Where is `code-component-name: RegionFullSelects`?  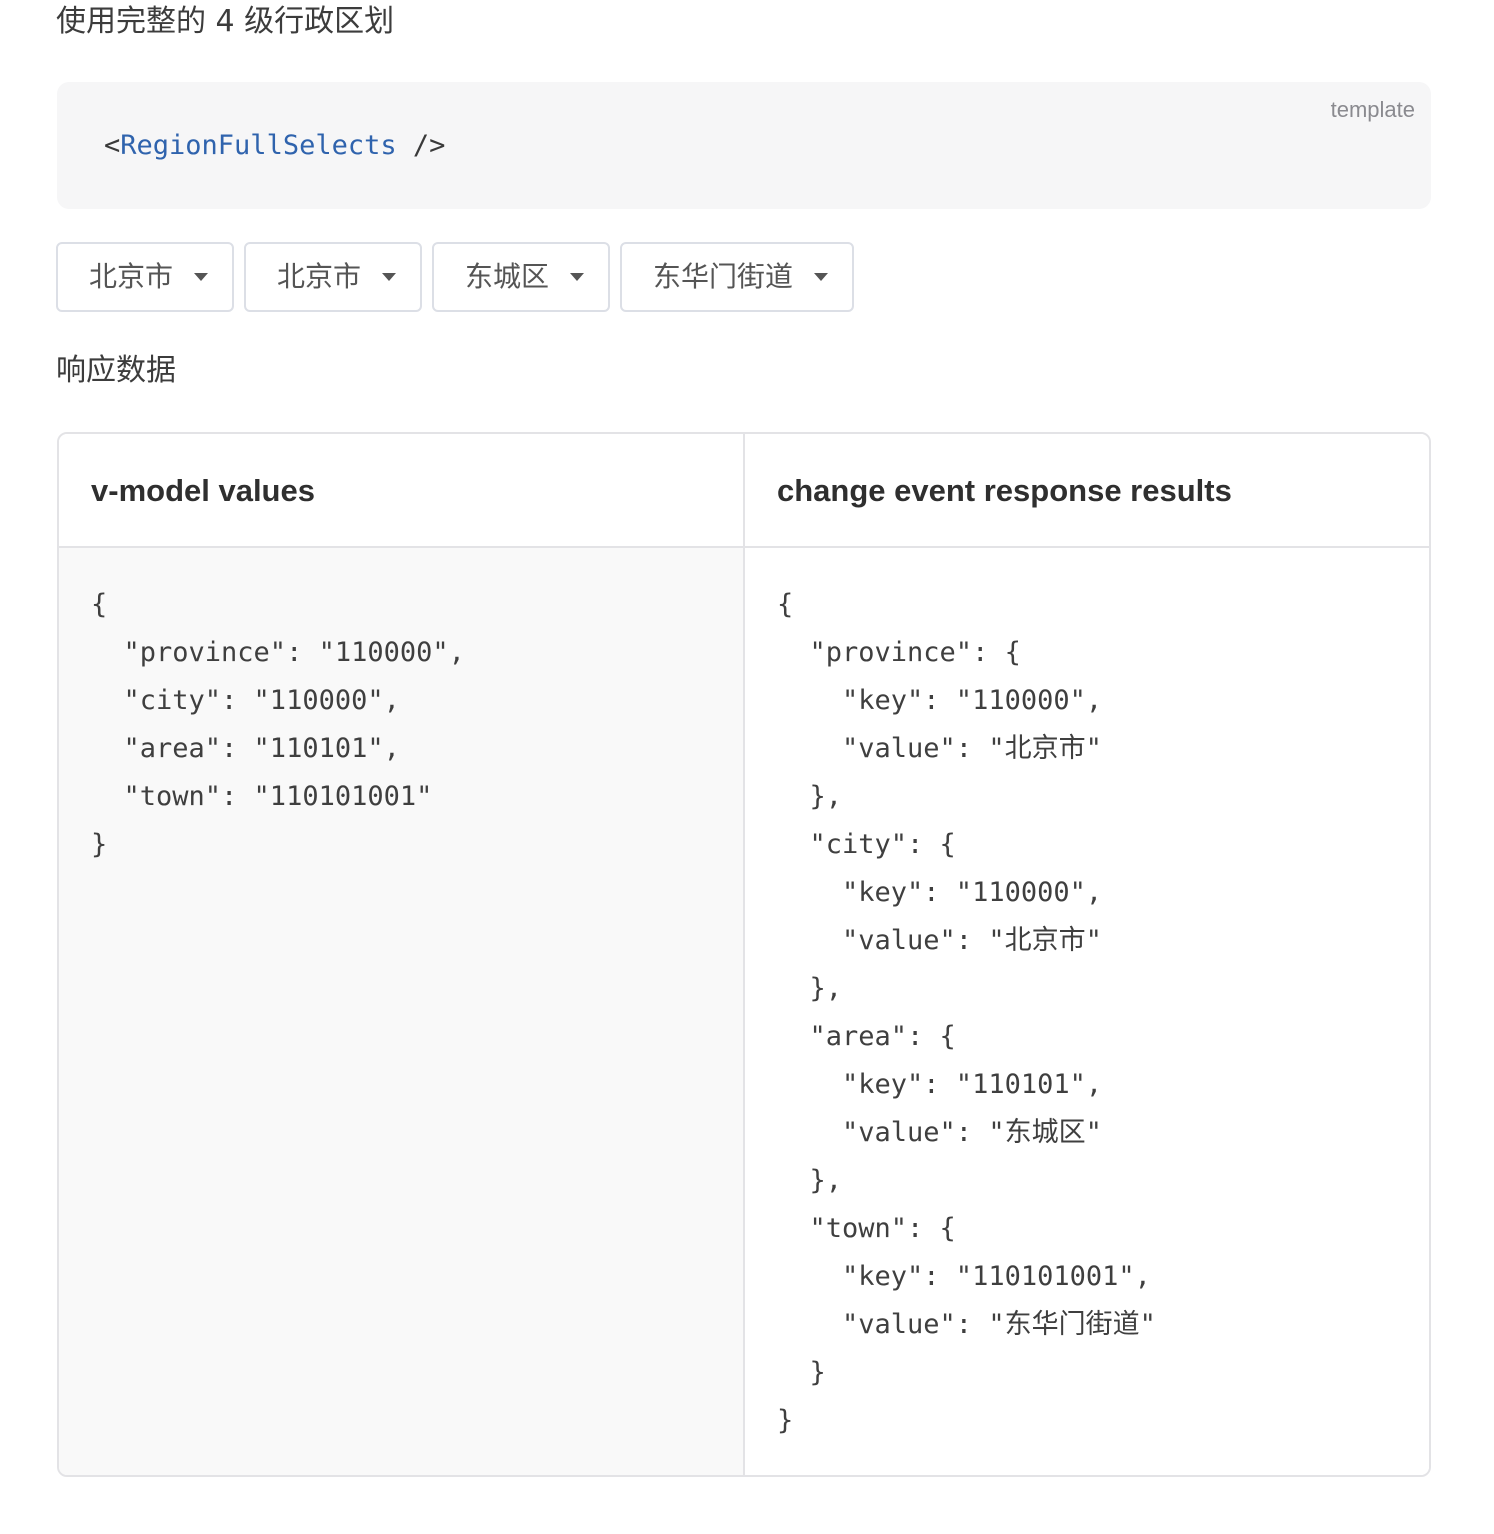
code-component-name: RegionFullSelects is located at coordinates (258, 145).